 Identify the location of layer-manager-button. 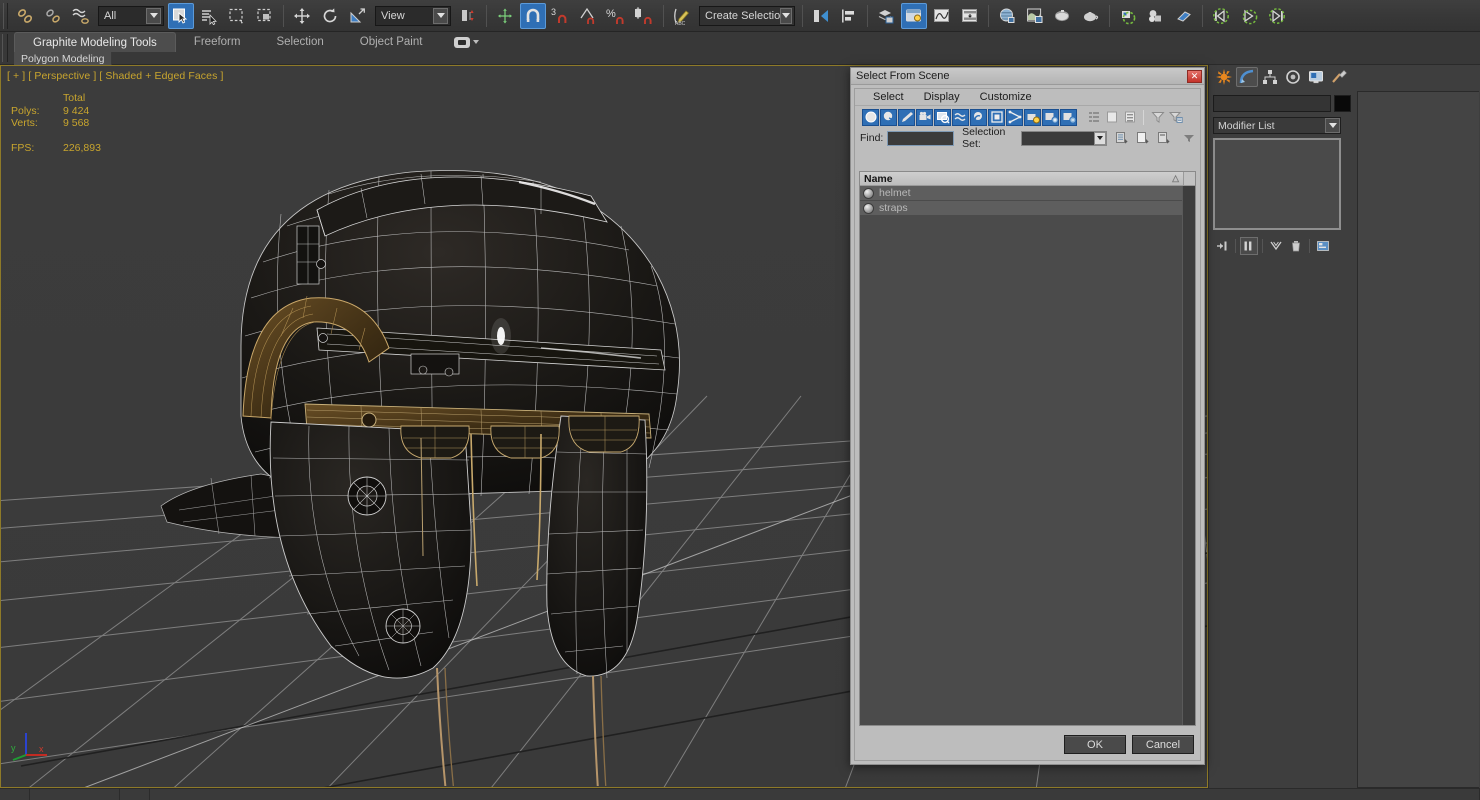
(886, 16).